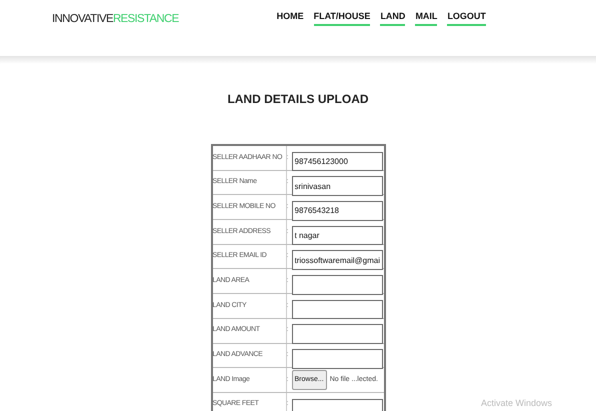 This screenshot has width=596, height=411. I want to click on input-field: 987456123000, so click(337, 162).